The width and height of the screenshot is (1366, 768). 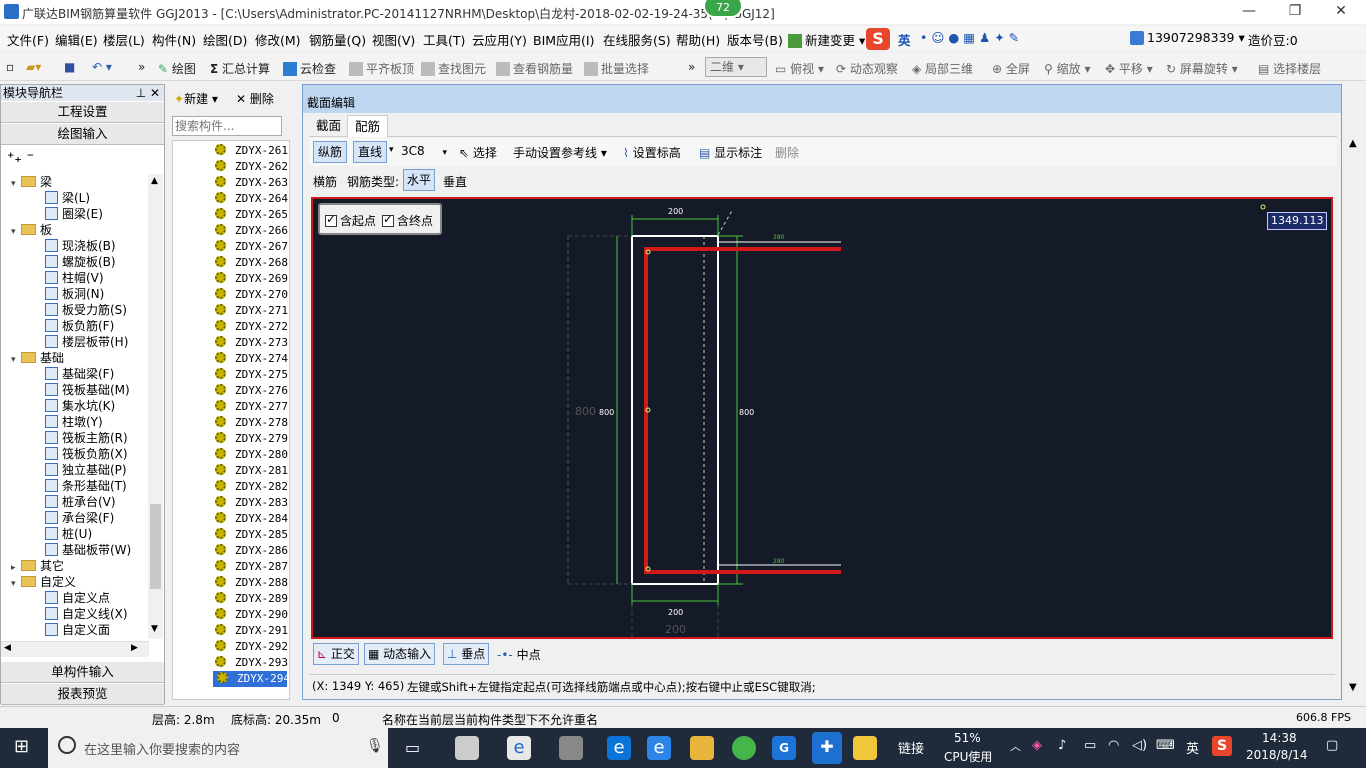 I want to click on main-vscrollbar: ▲ ▼, so click(x=1354, y=417).